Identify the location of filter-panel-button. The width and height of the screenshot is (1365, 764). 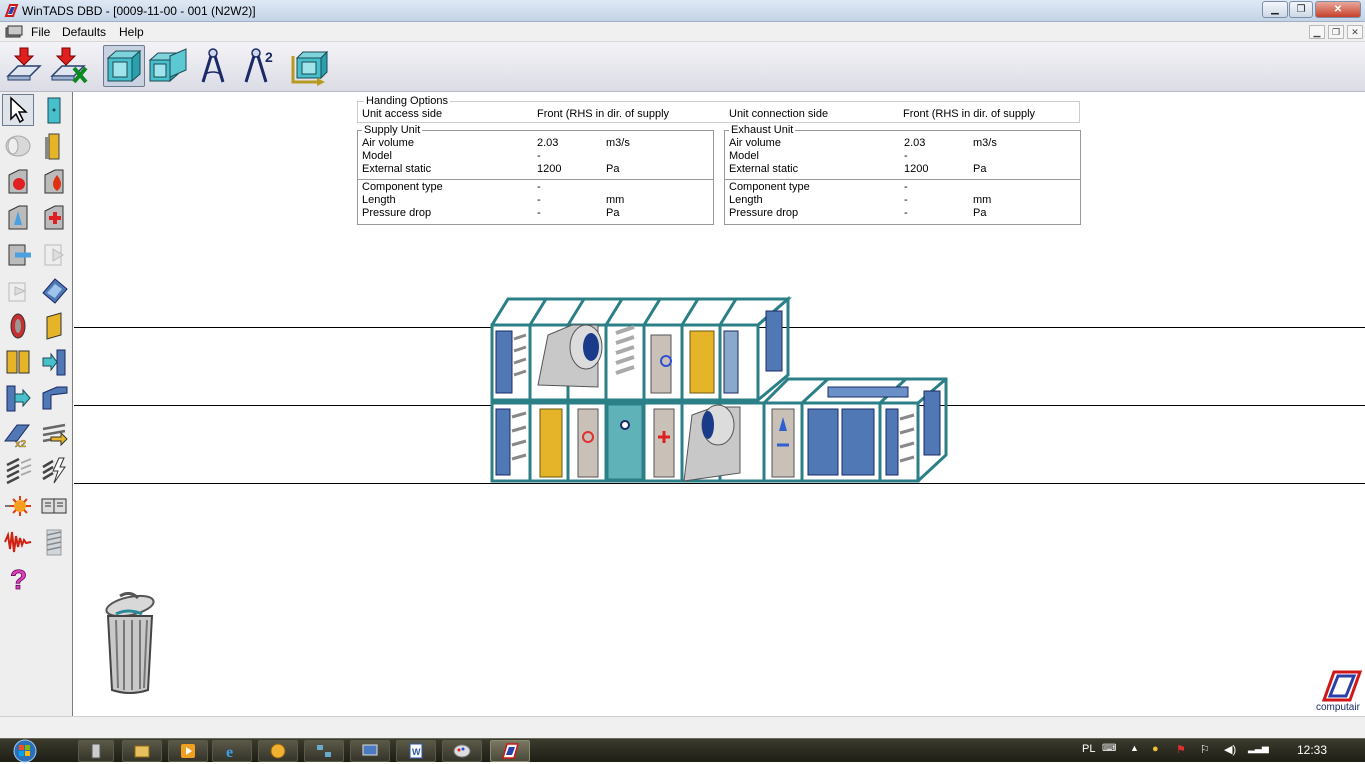
(54, 290).